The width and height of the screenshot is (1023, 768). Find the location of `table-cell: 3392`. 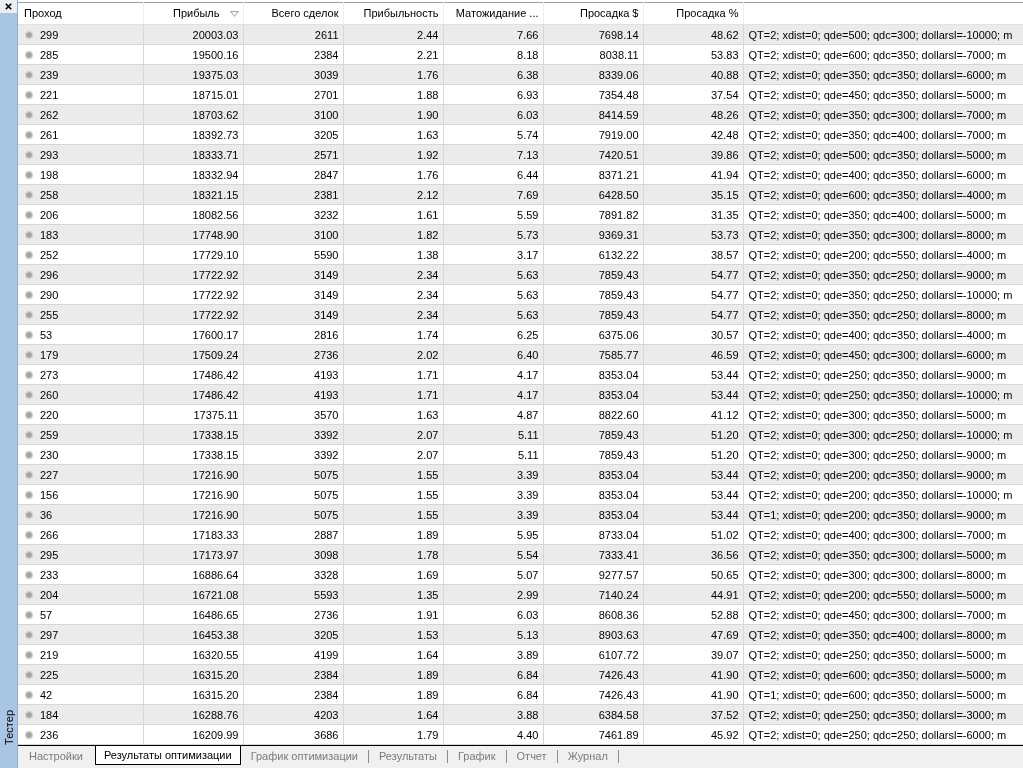

table-cell: 3392 is located at coordinates (293, 454).